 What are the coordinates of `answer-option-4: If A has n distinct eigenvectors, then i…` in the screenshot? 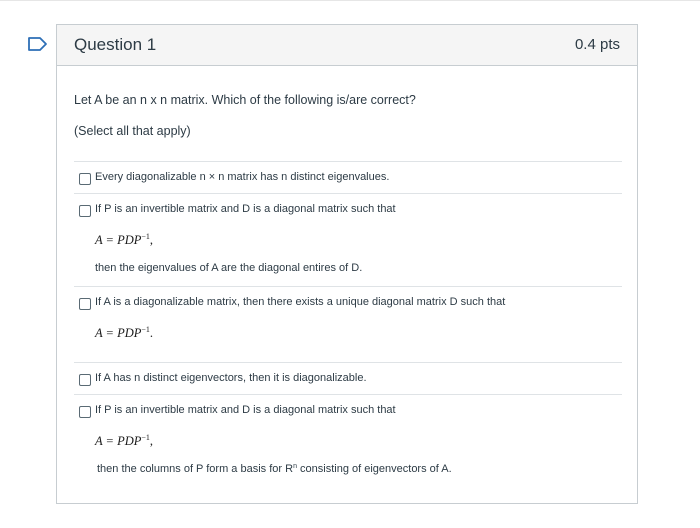 It's located at (348, 378).